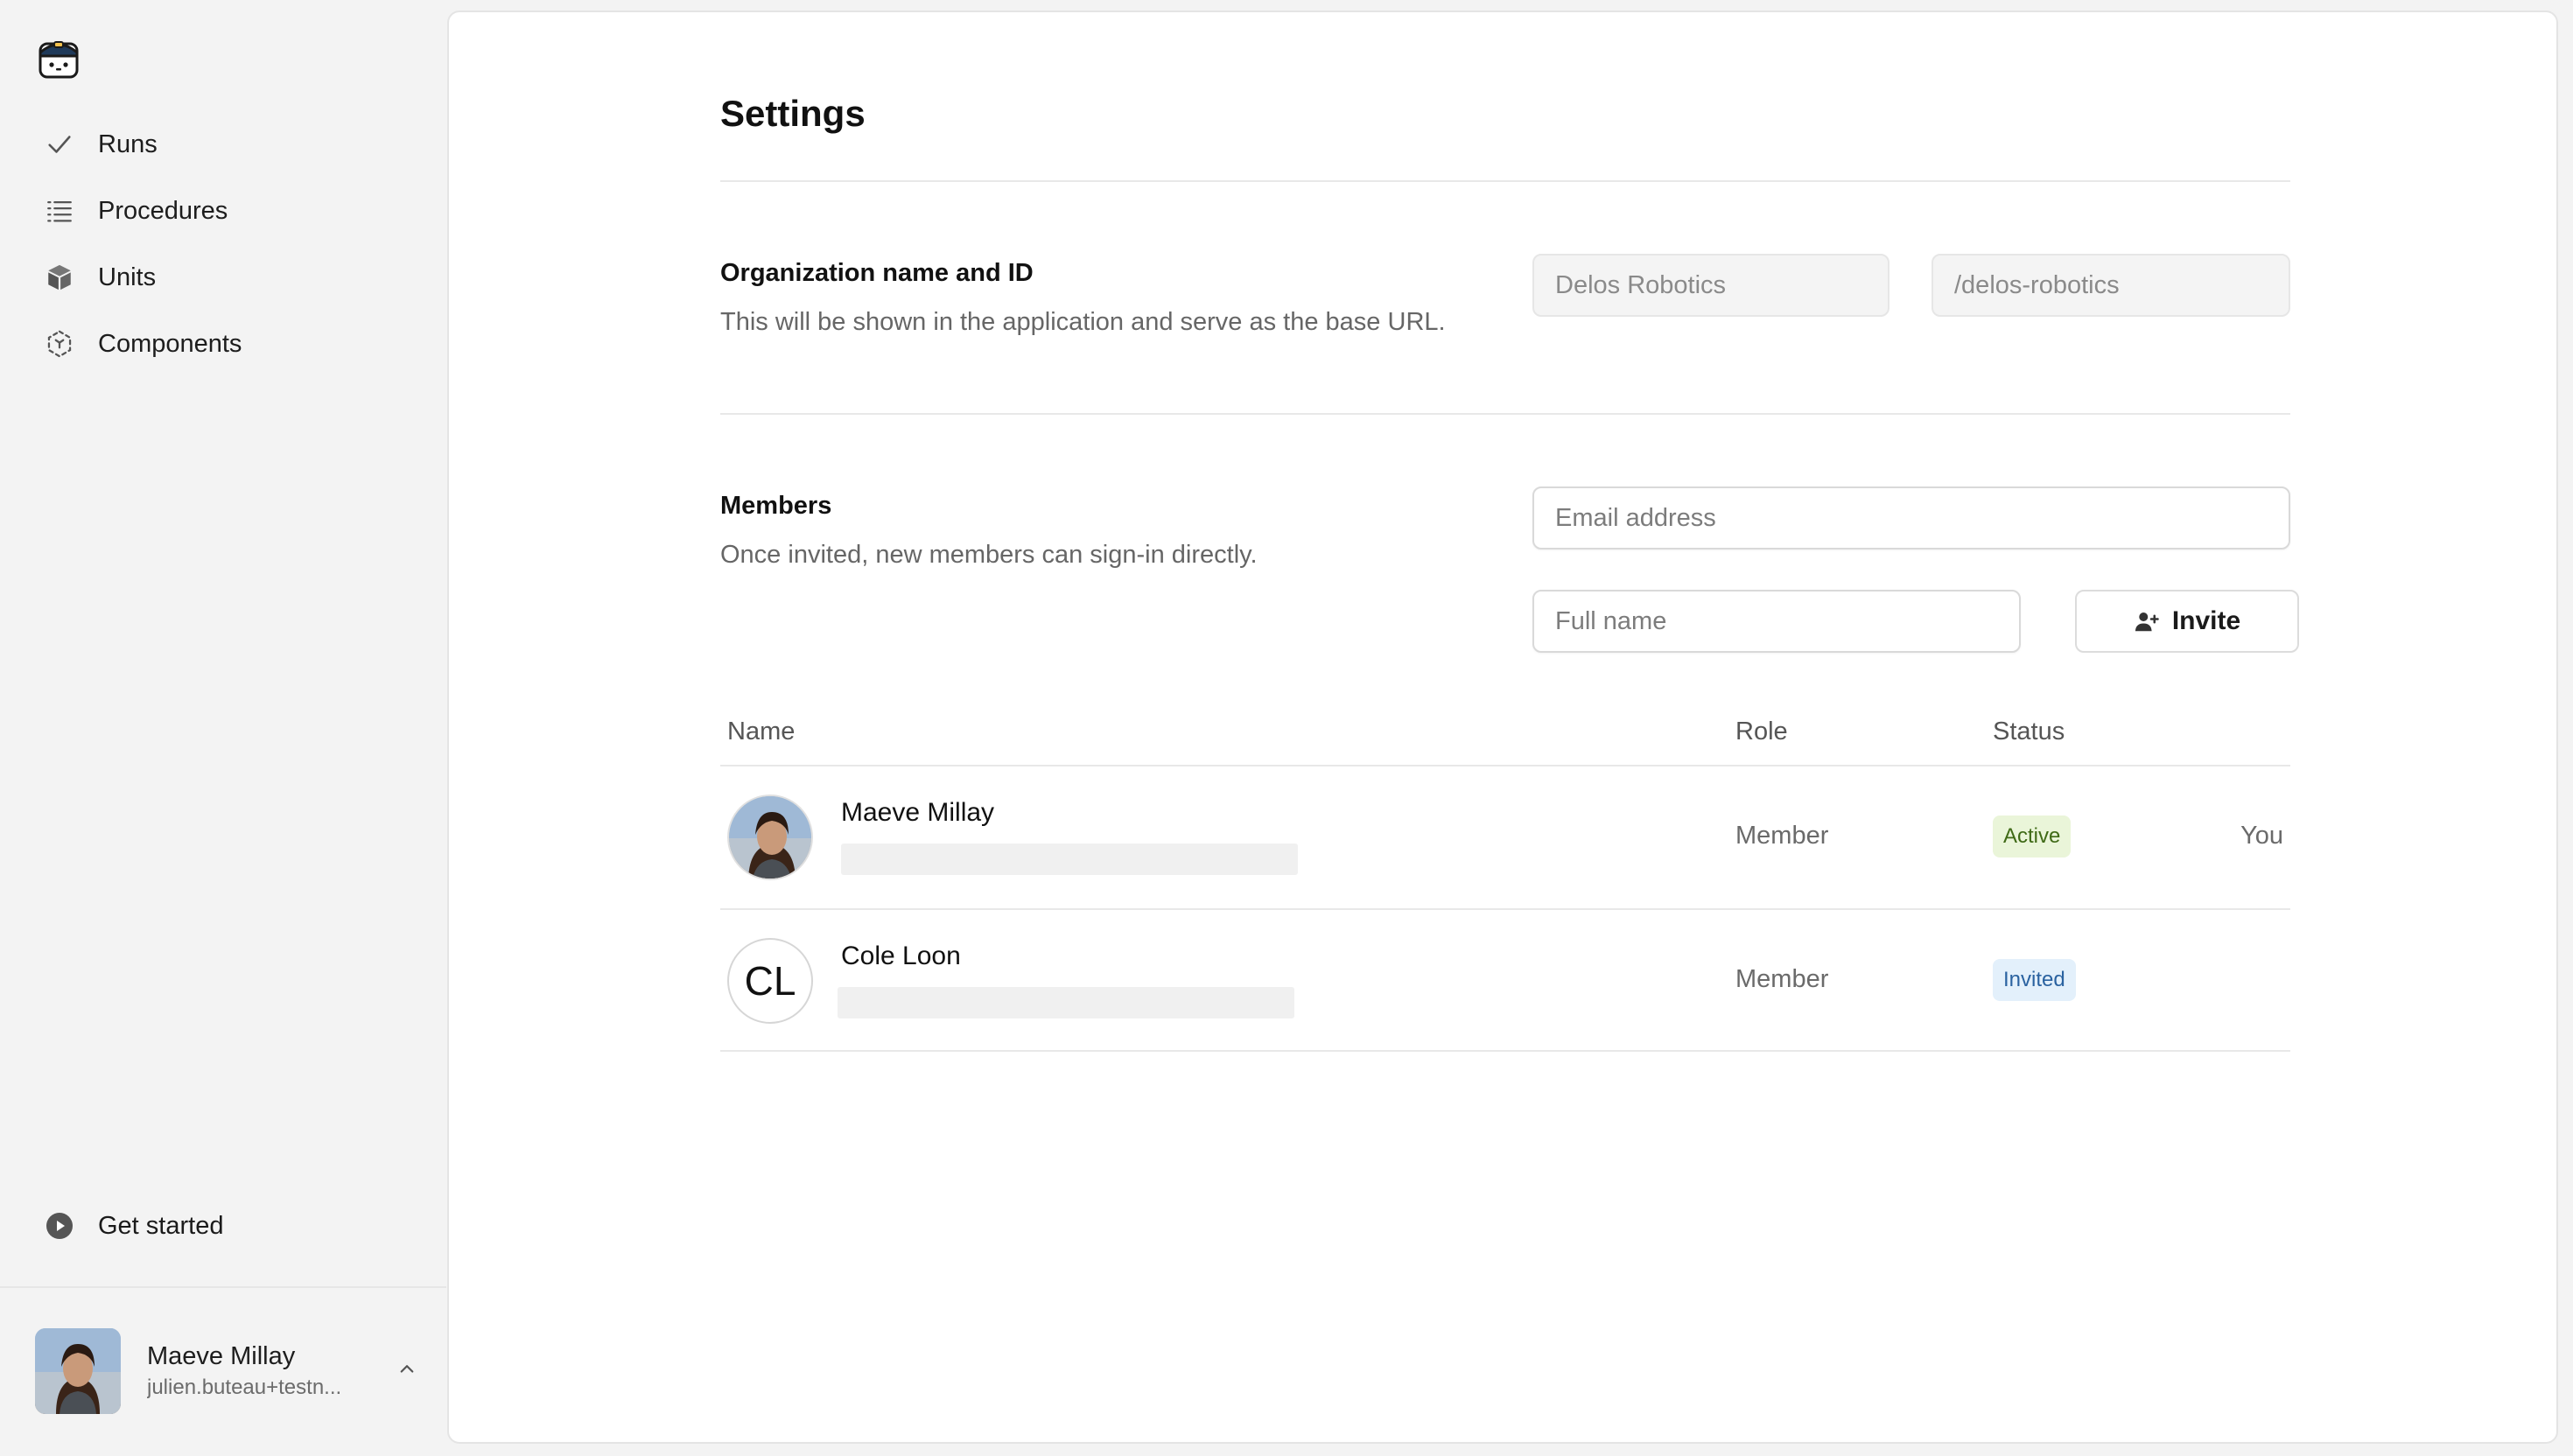 This screenshot has height=1456, width=2573. What do you see at coordinates (1911, 518) in the screenshot?
I see `email-field` at bounding box center [1911, 518].